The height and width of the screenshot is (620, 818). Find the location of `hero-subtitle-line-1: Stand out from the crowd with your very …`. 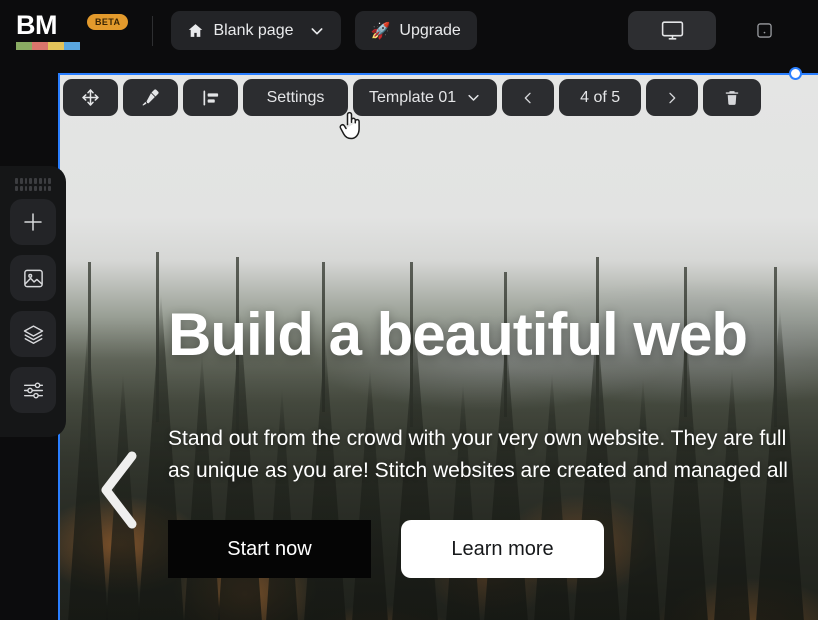

hero-subtitle-line-1: Stand out from the crowd with your very … is located at coordinates (477, 438).